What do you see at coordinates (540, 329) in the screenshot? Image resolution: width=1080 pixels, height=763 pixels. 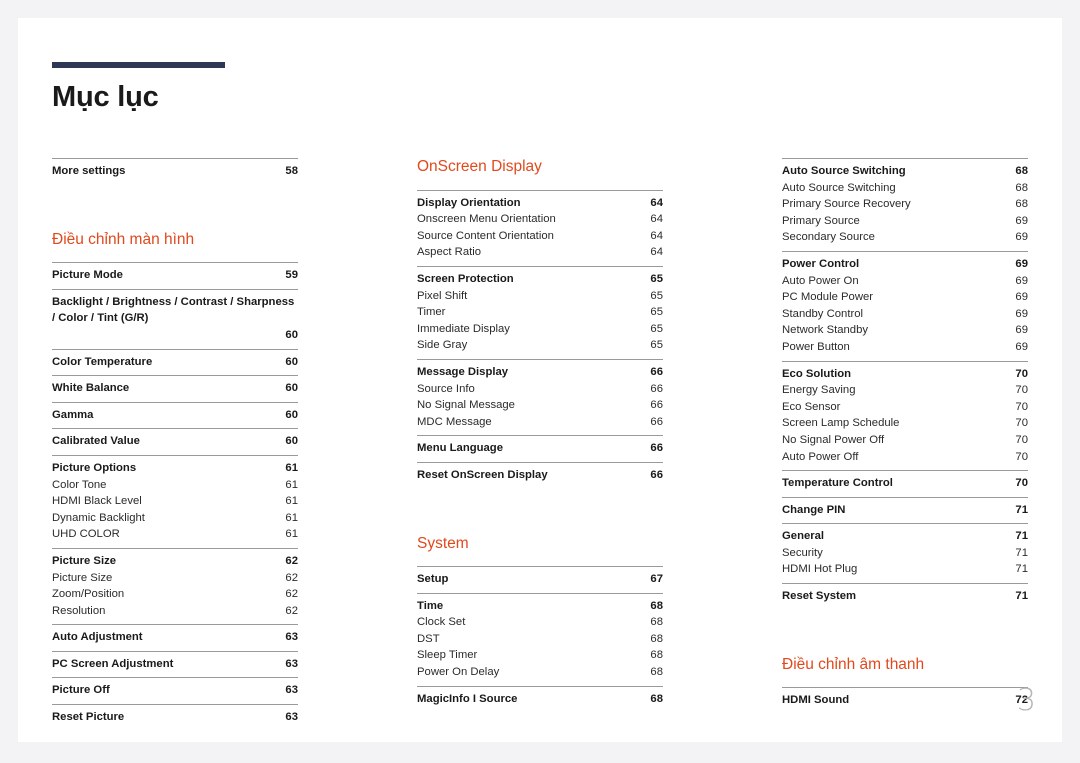 I see `toc-entry-sub: Immediate Display 65` at bounding box center [540, 329].